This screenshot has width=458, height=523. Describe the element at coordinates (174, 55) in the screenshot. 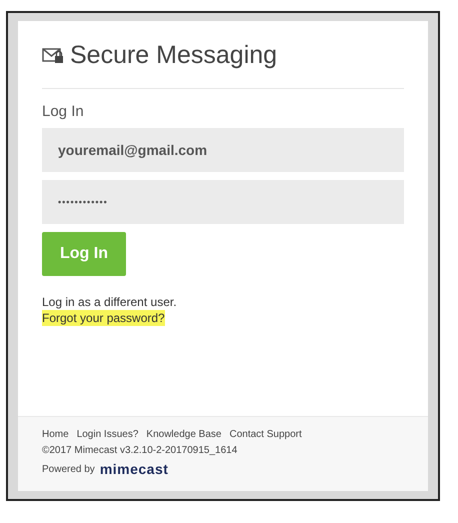

I see `app-title: Secure Messaging` at that location.